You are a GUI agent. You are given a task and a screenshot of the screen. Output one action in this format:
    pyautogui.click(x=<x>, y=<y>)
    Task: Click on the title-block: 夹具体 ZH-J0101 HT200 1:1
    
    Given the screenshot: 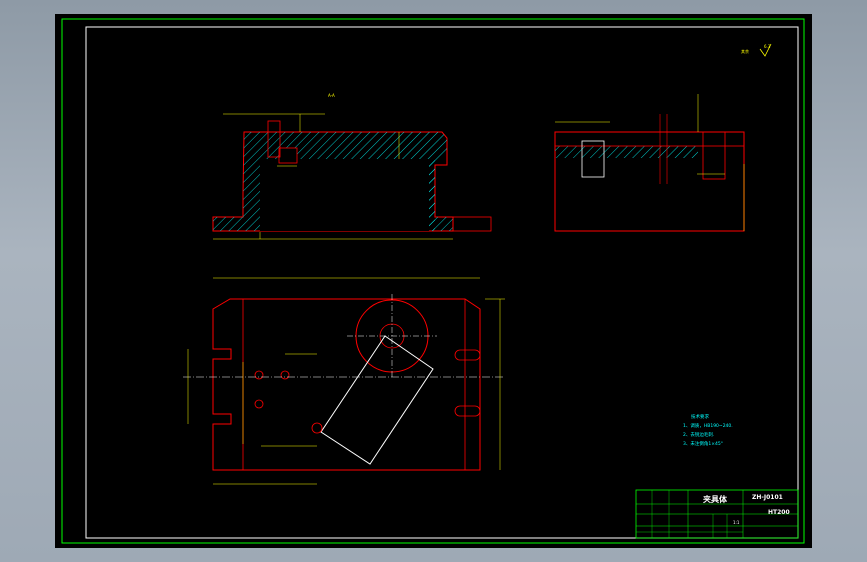 What is the action you would take?
    pyautogui.click(x=717, y=514)
    